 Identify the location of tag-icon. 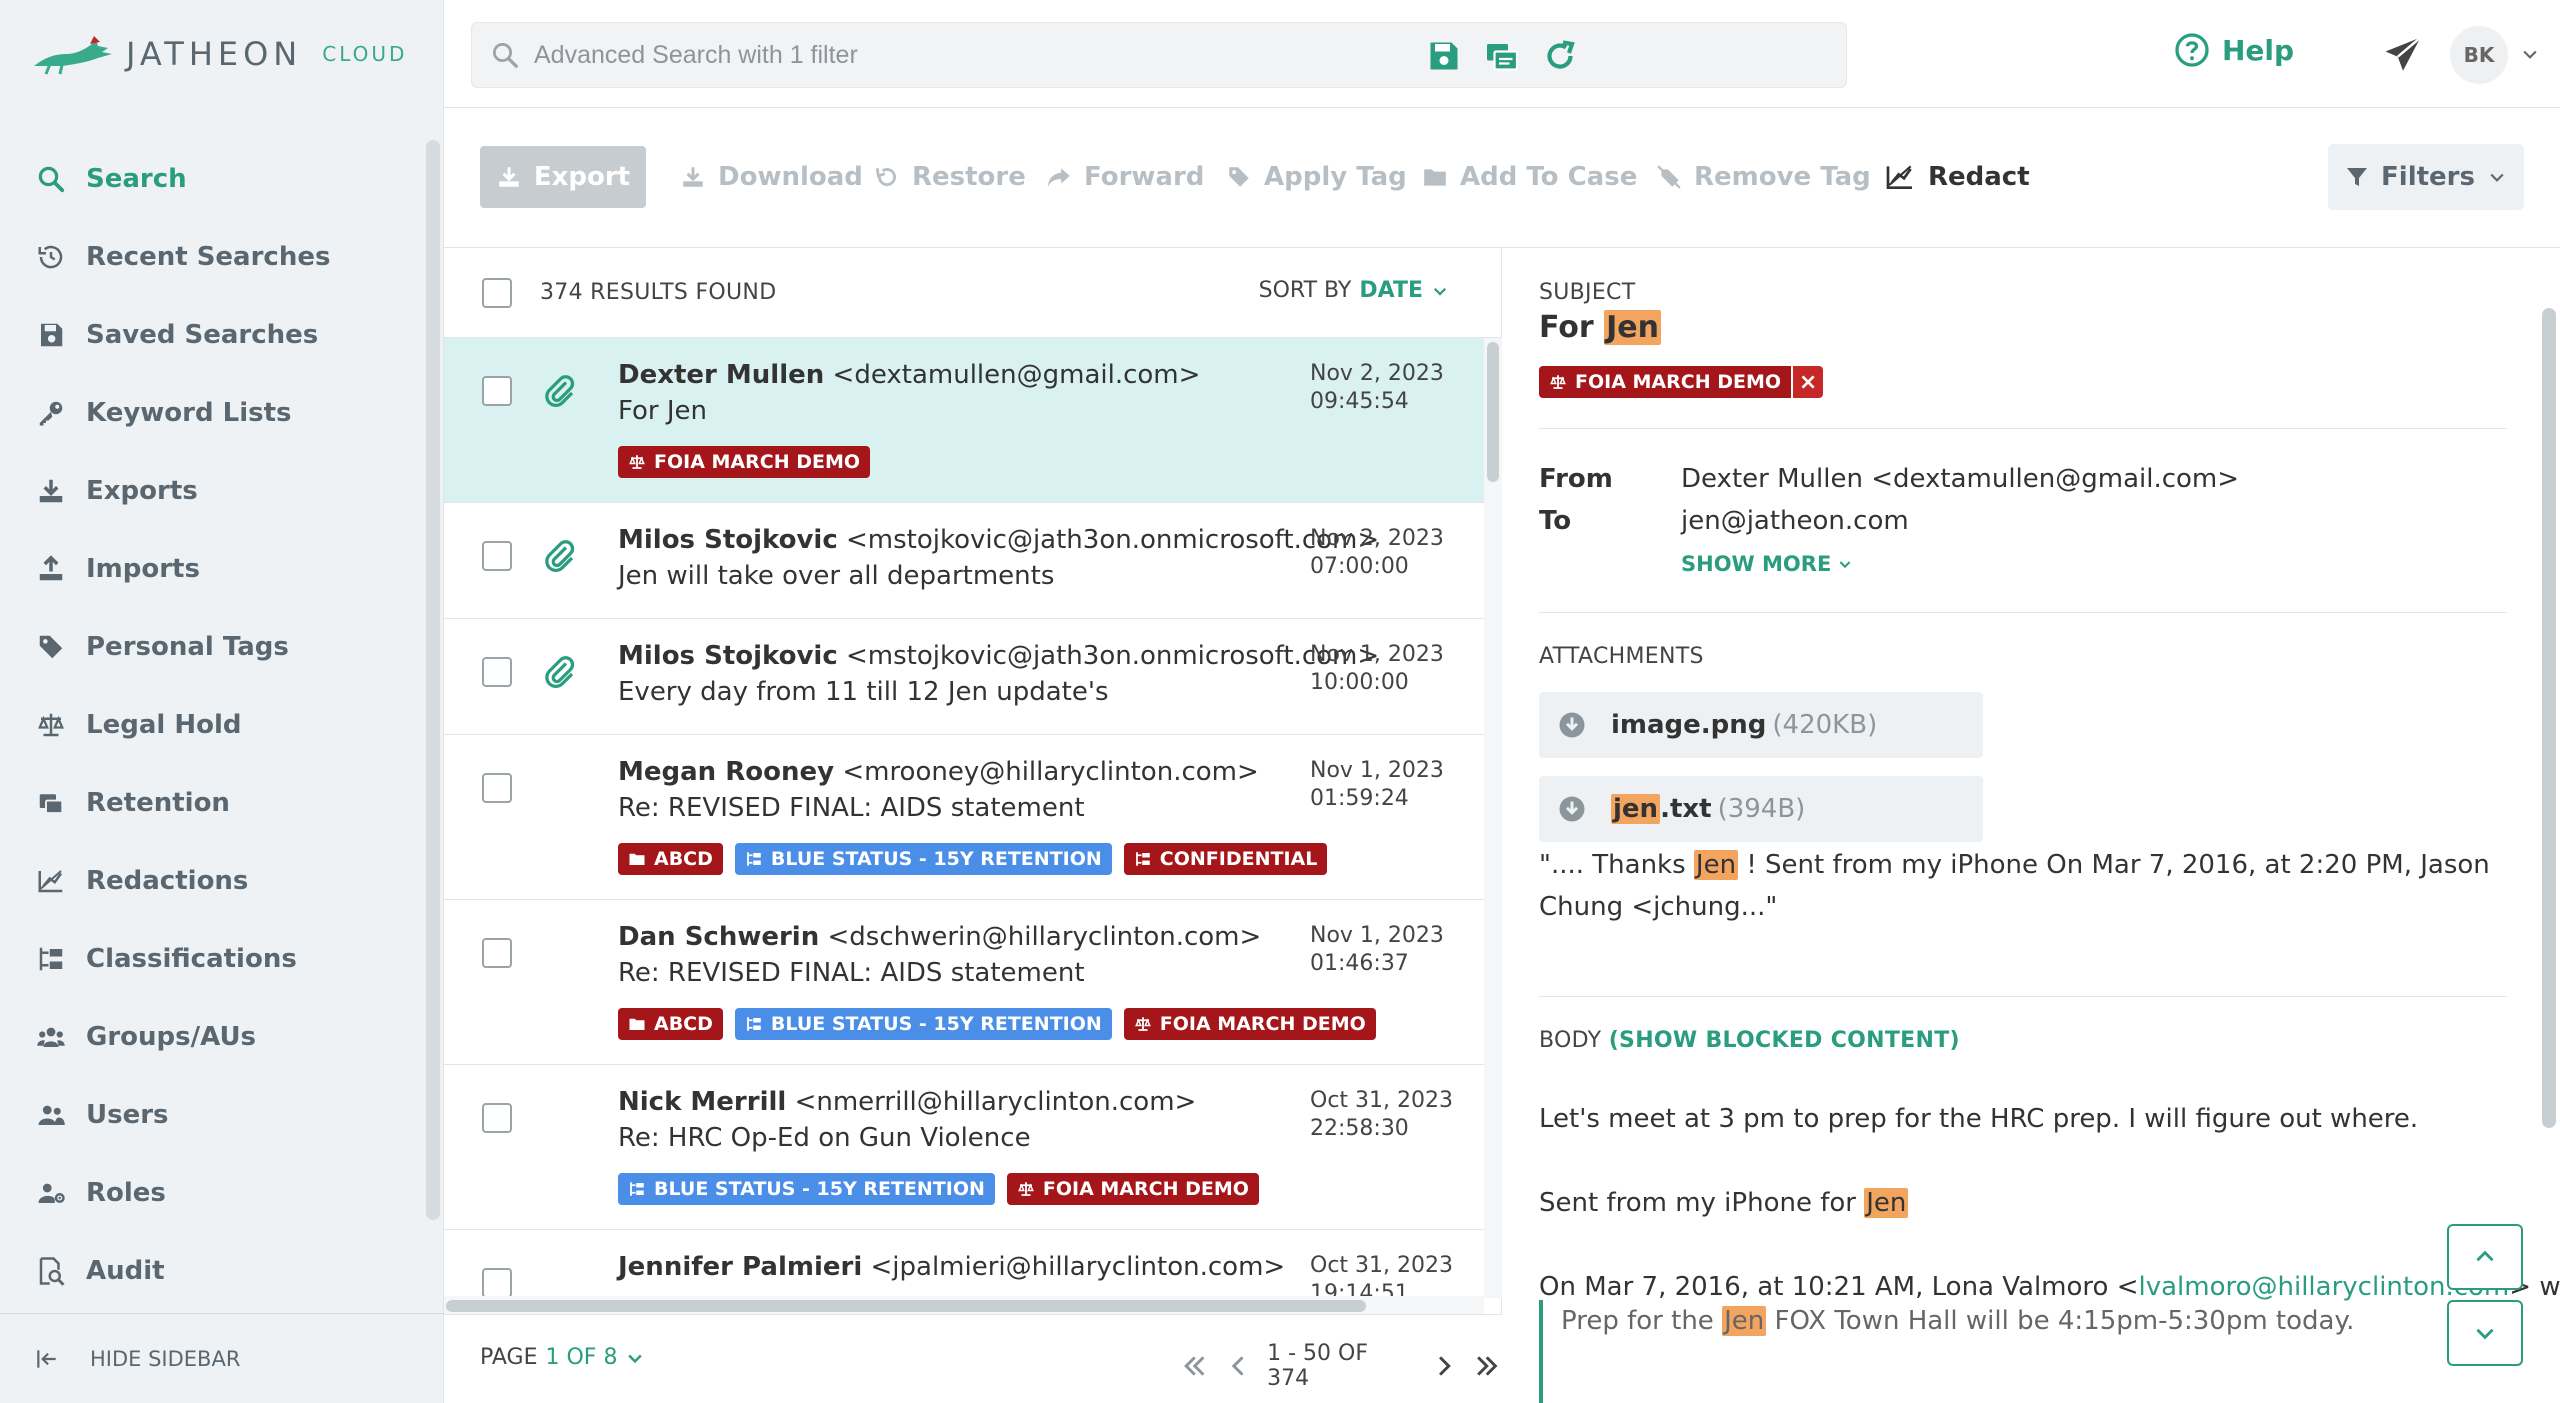
(1239, 177).